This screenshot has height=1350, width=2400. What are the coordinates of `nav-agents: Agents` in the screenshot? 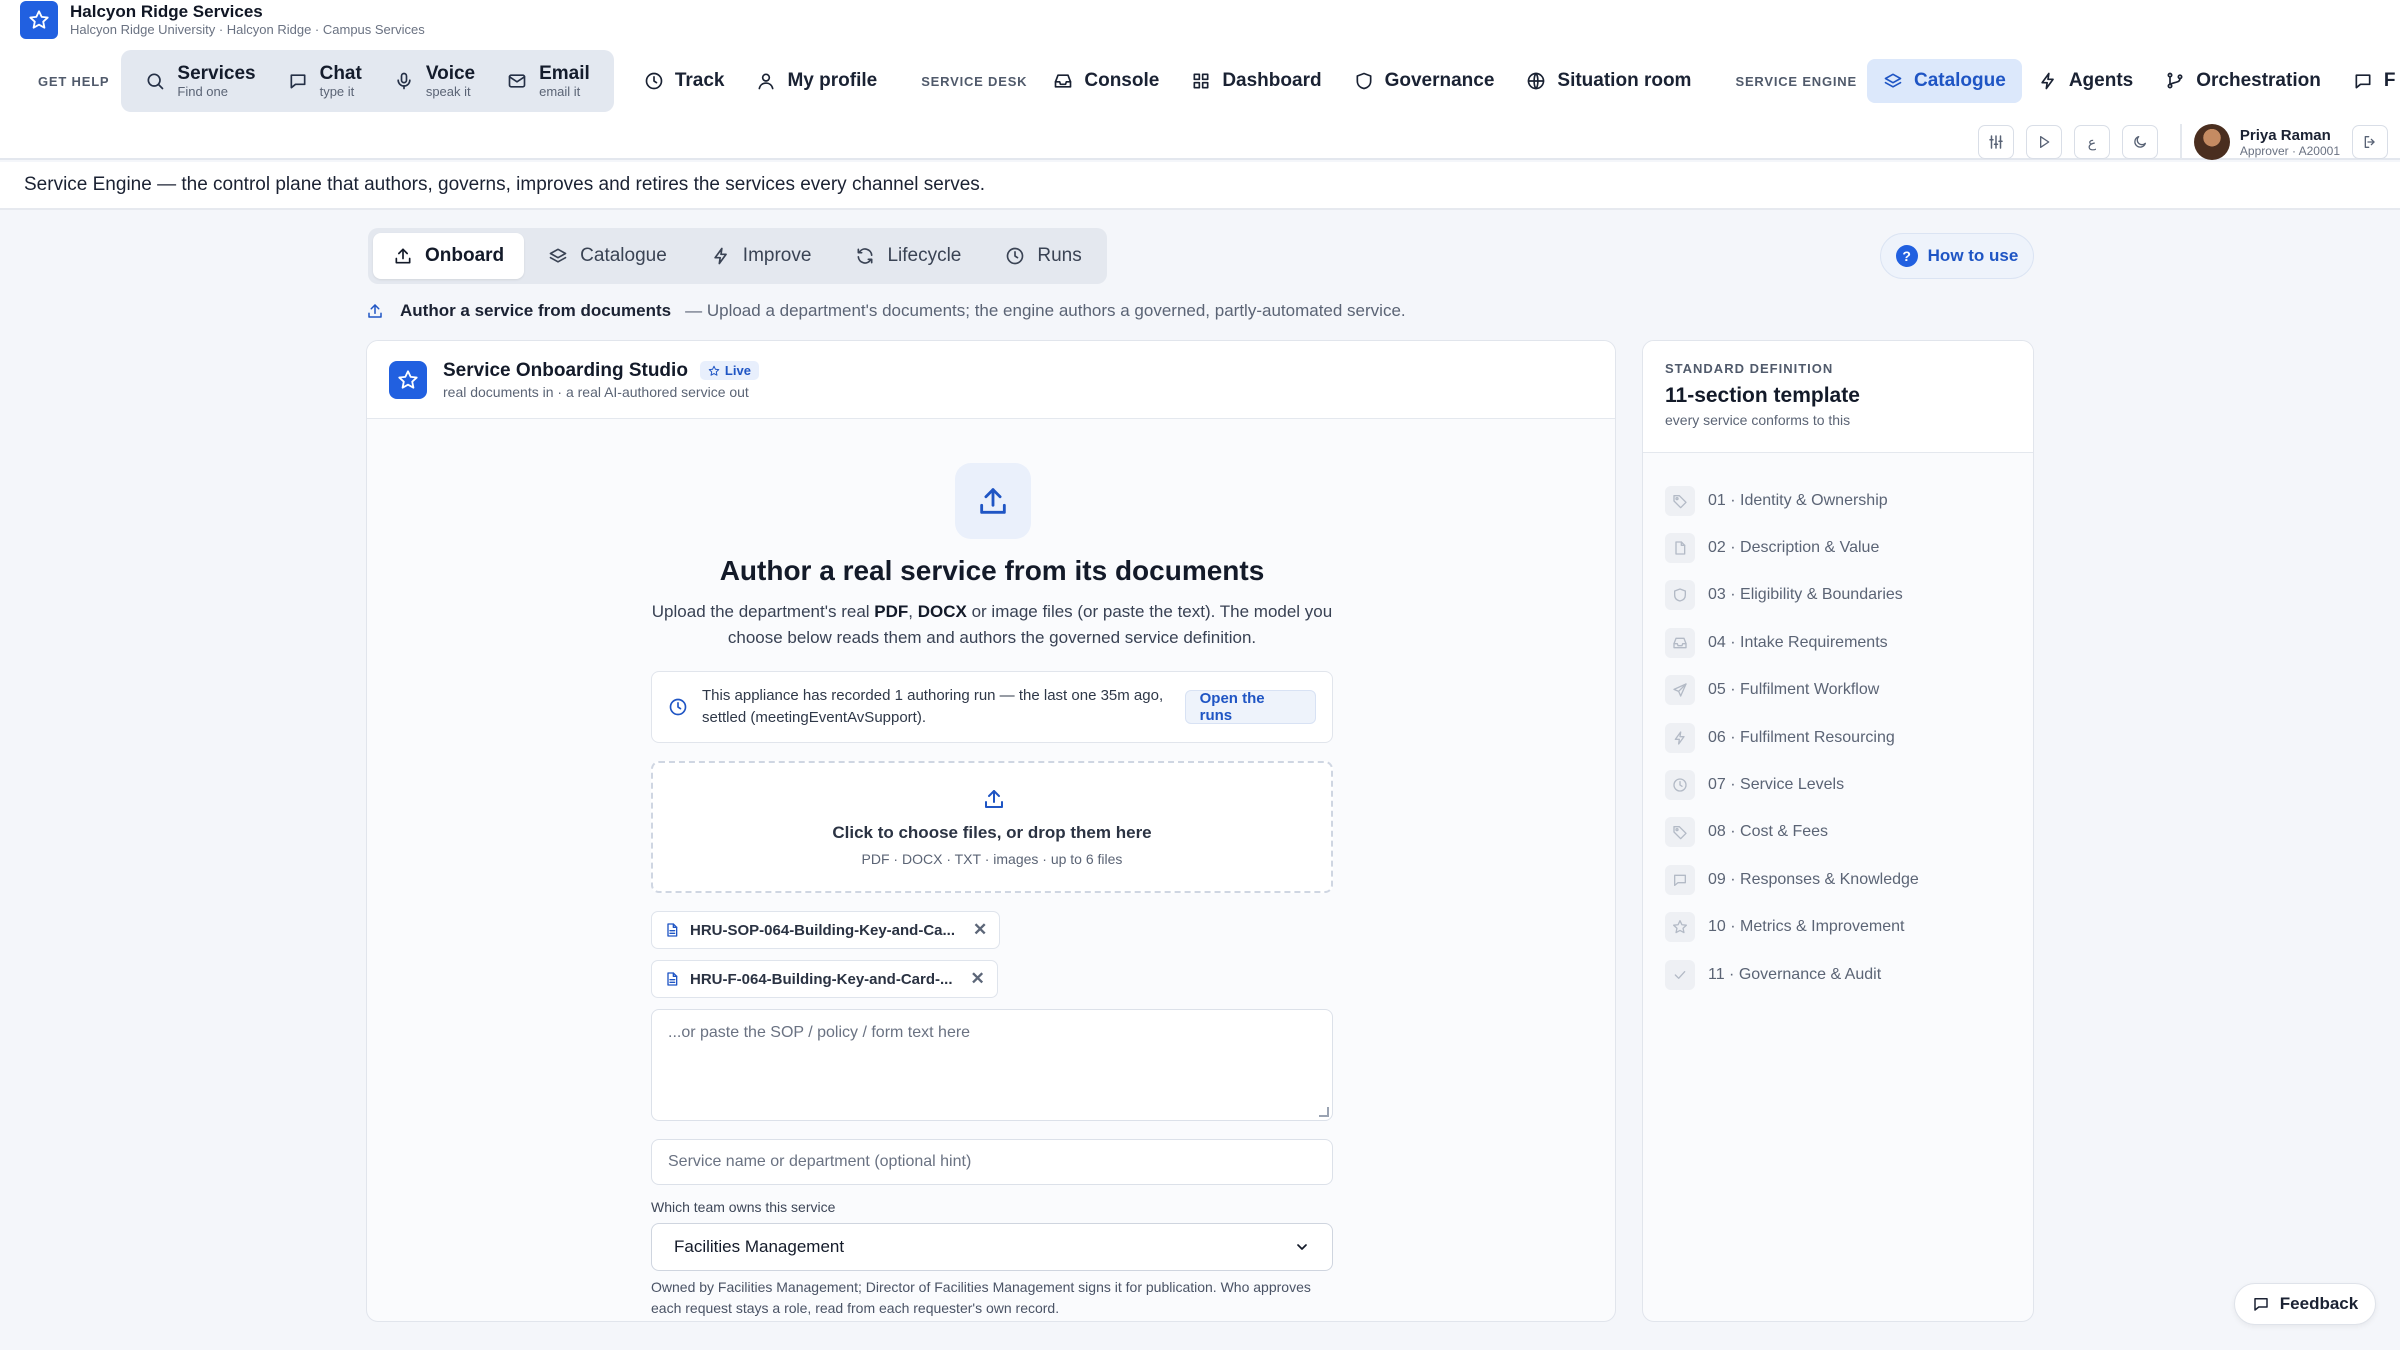 It's located at (2085, 81).